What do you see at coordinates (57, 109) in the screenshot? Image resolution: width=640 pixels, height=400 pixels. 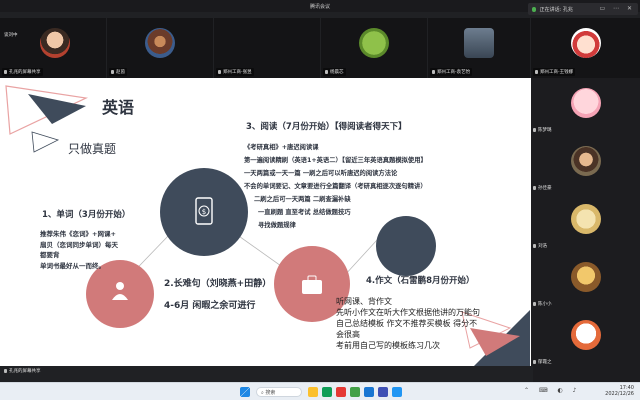 I see `slate-triangle-decoration` at bounding box center [57, 109].